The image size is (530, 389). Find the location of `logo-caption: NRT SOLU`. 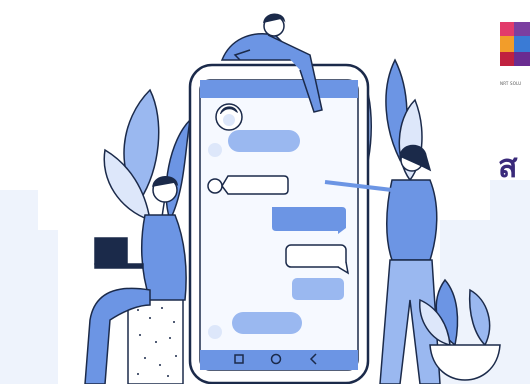

logo-caption: NRT SOLU is located at coordinates (511, 83).